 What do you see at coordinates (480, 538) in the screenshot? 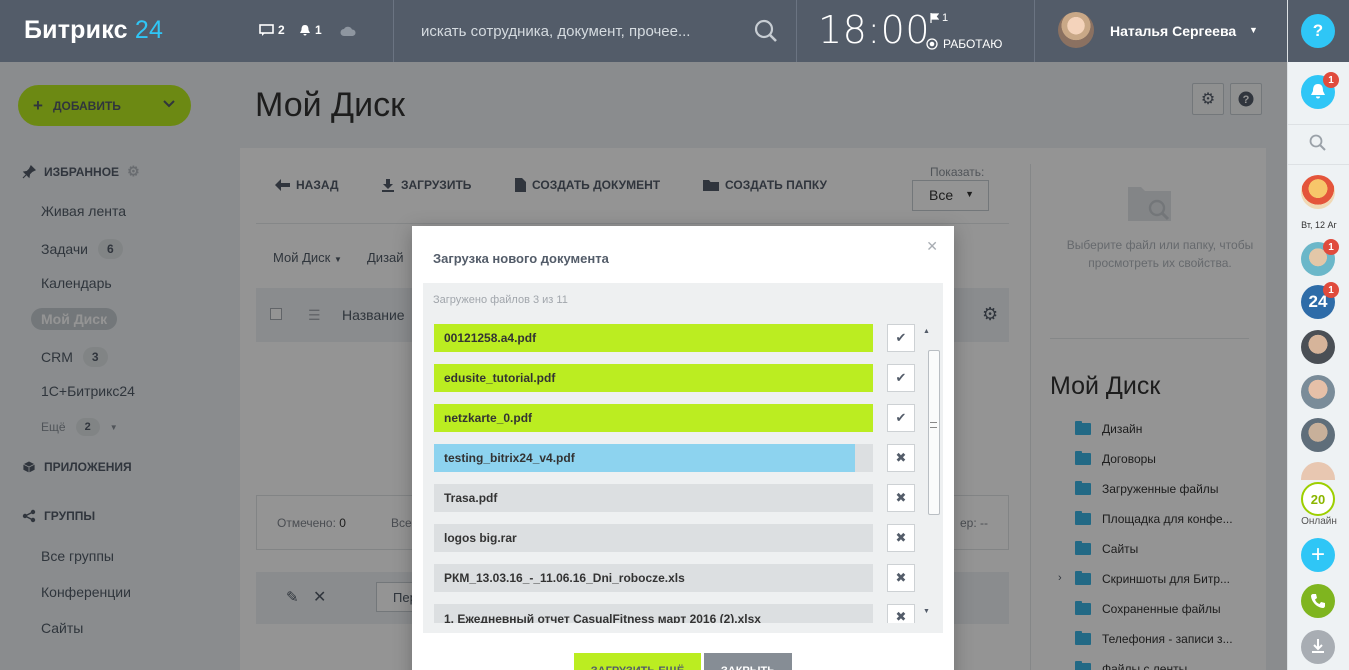
I see `file-name: logos big.rar` at bounding box center [480, 538].